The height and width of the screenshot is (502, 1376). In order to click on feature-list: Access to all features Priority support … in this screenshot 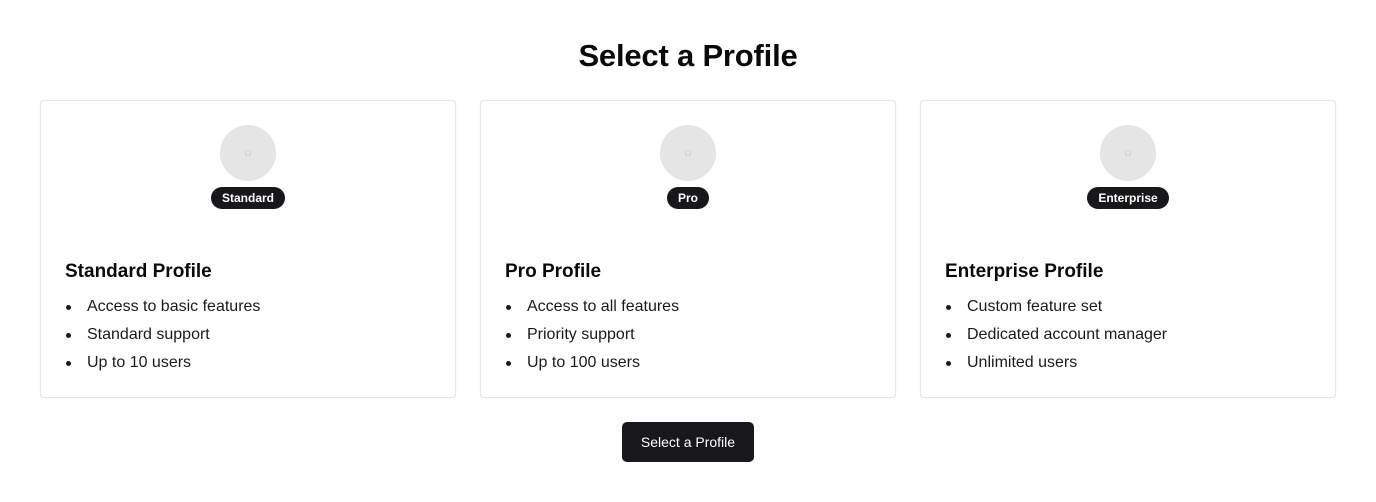, I will do `click(592, 335)`.